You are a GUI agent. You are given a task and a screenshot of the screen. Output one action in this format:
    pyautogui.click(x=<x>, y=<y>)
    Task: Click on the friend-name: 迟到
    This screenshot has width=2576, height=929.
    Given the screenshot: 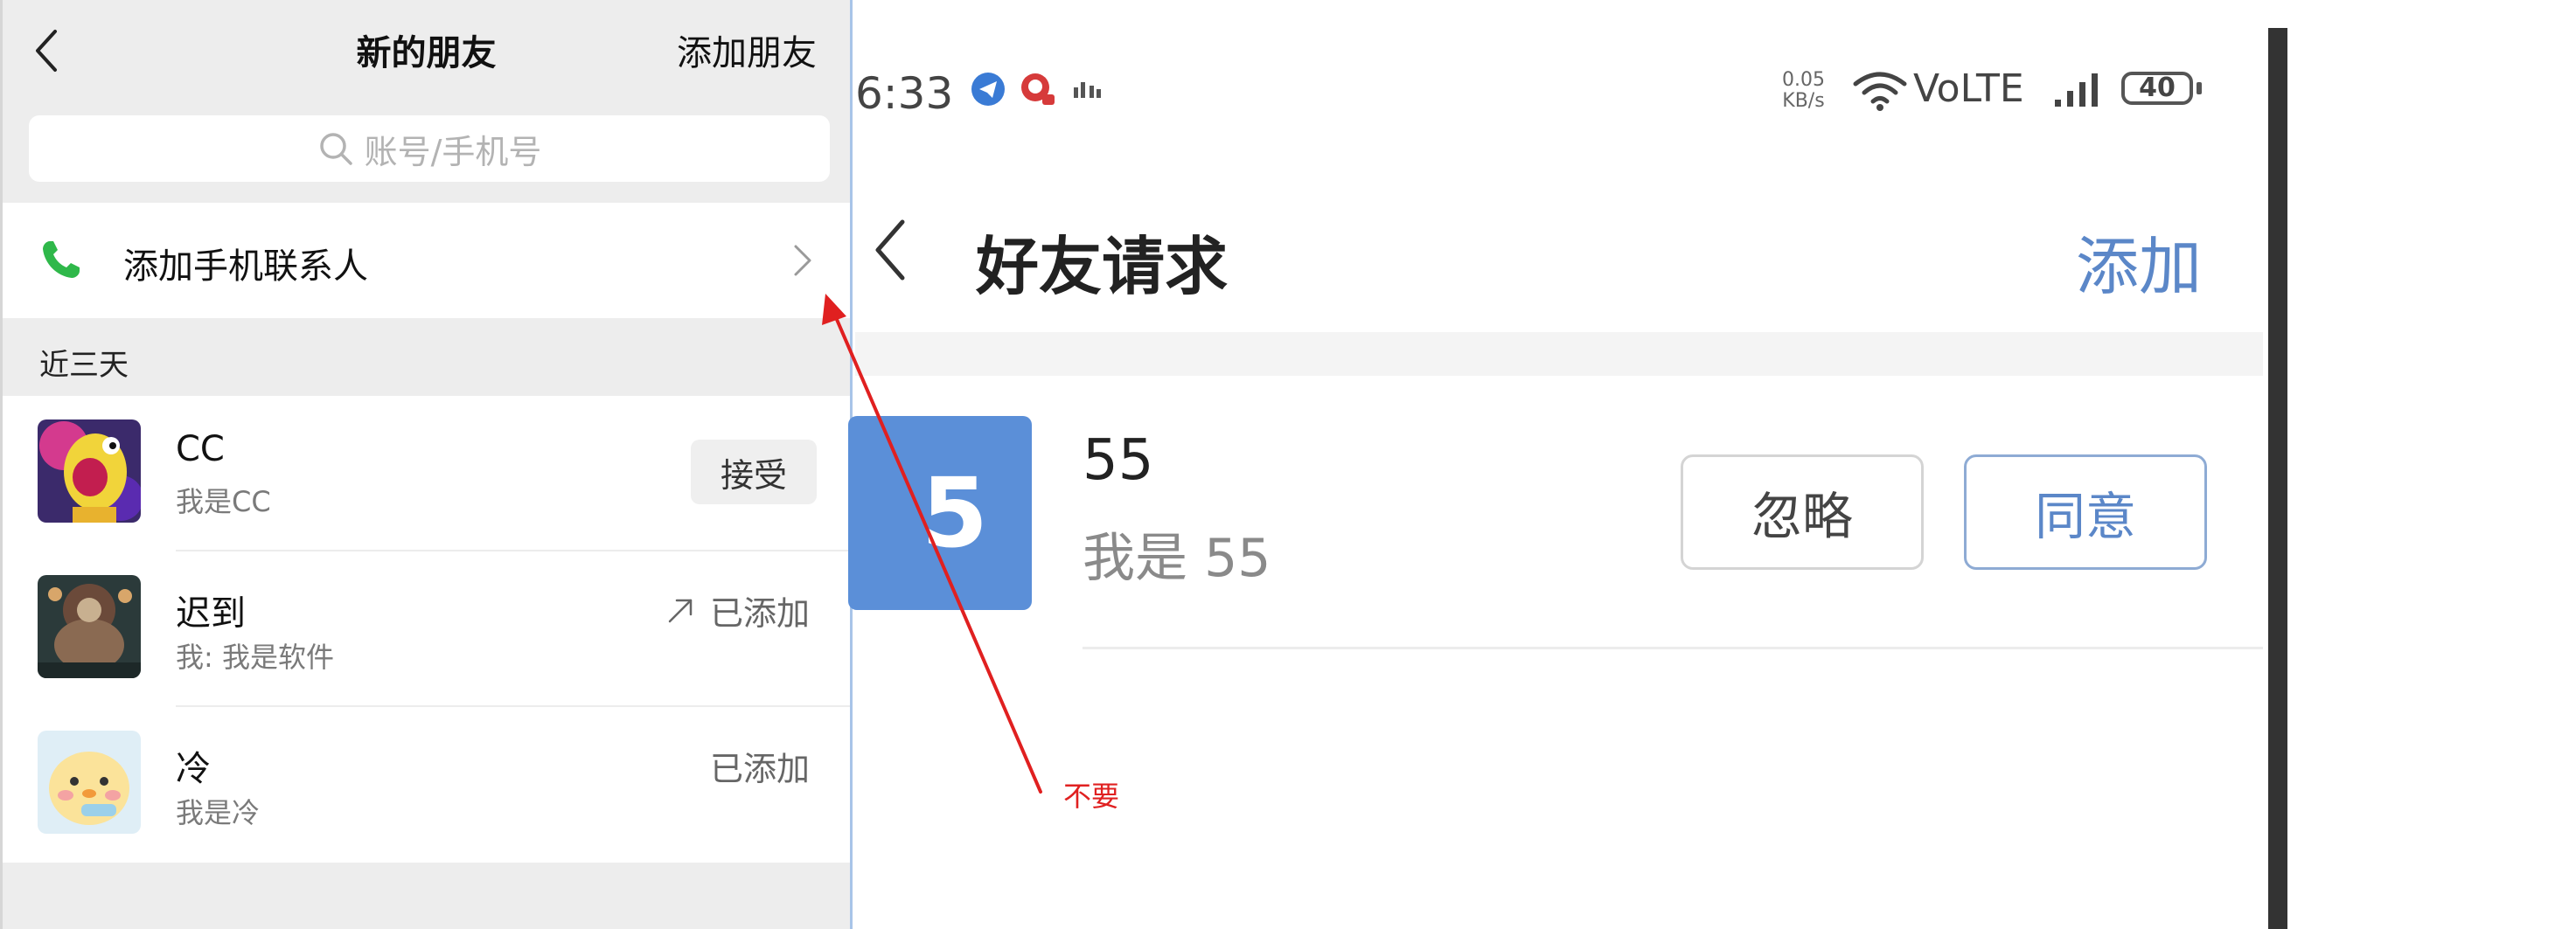 What is the action you would take?
    pyautogui.click(x=211, y=613)
    